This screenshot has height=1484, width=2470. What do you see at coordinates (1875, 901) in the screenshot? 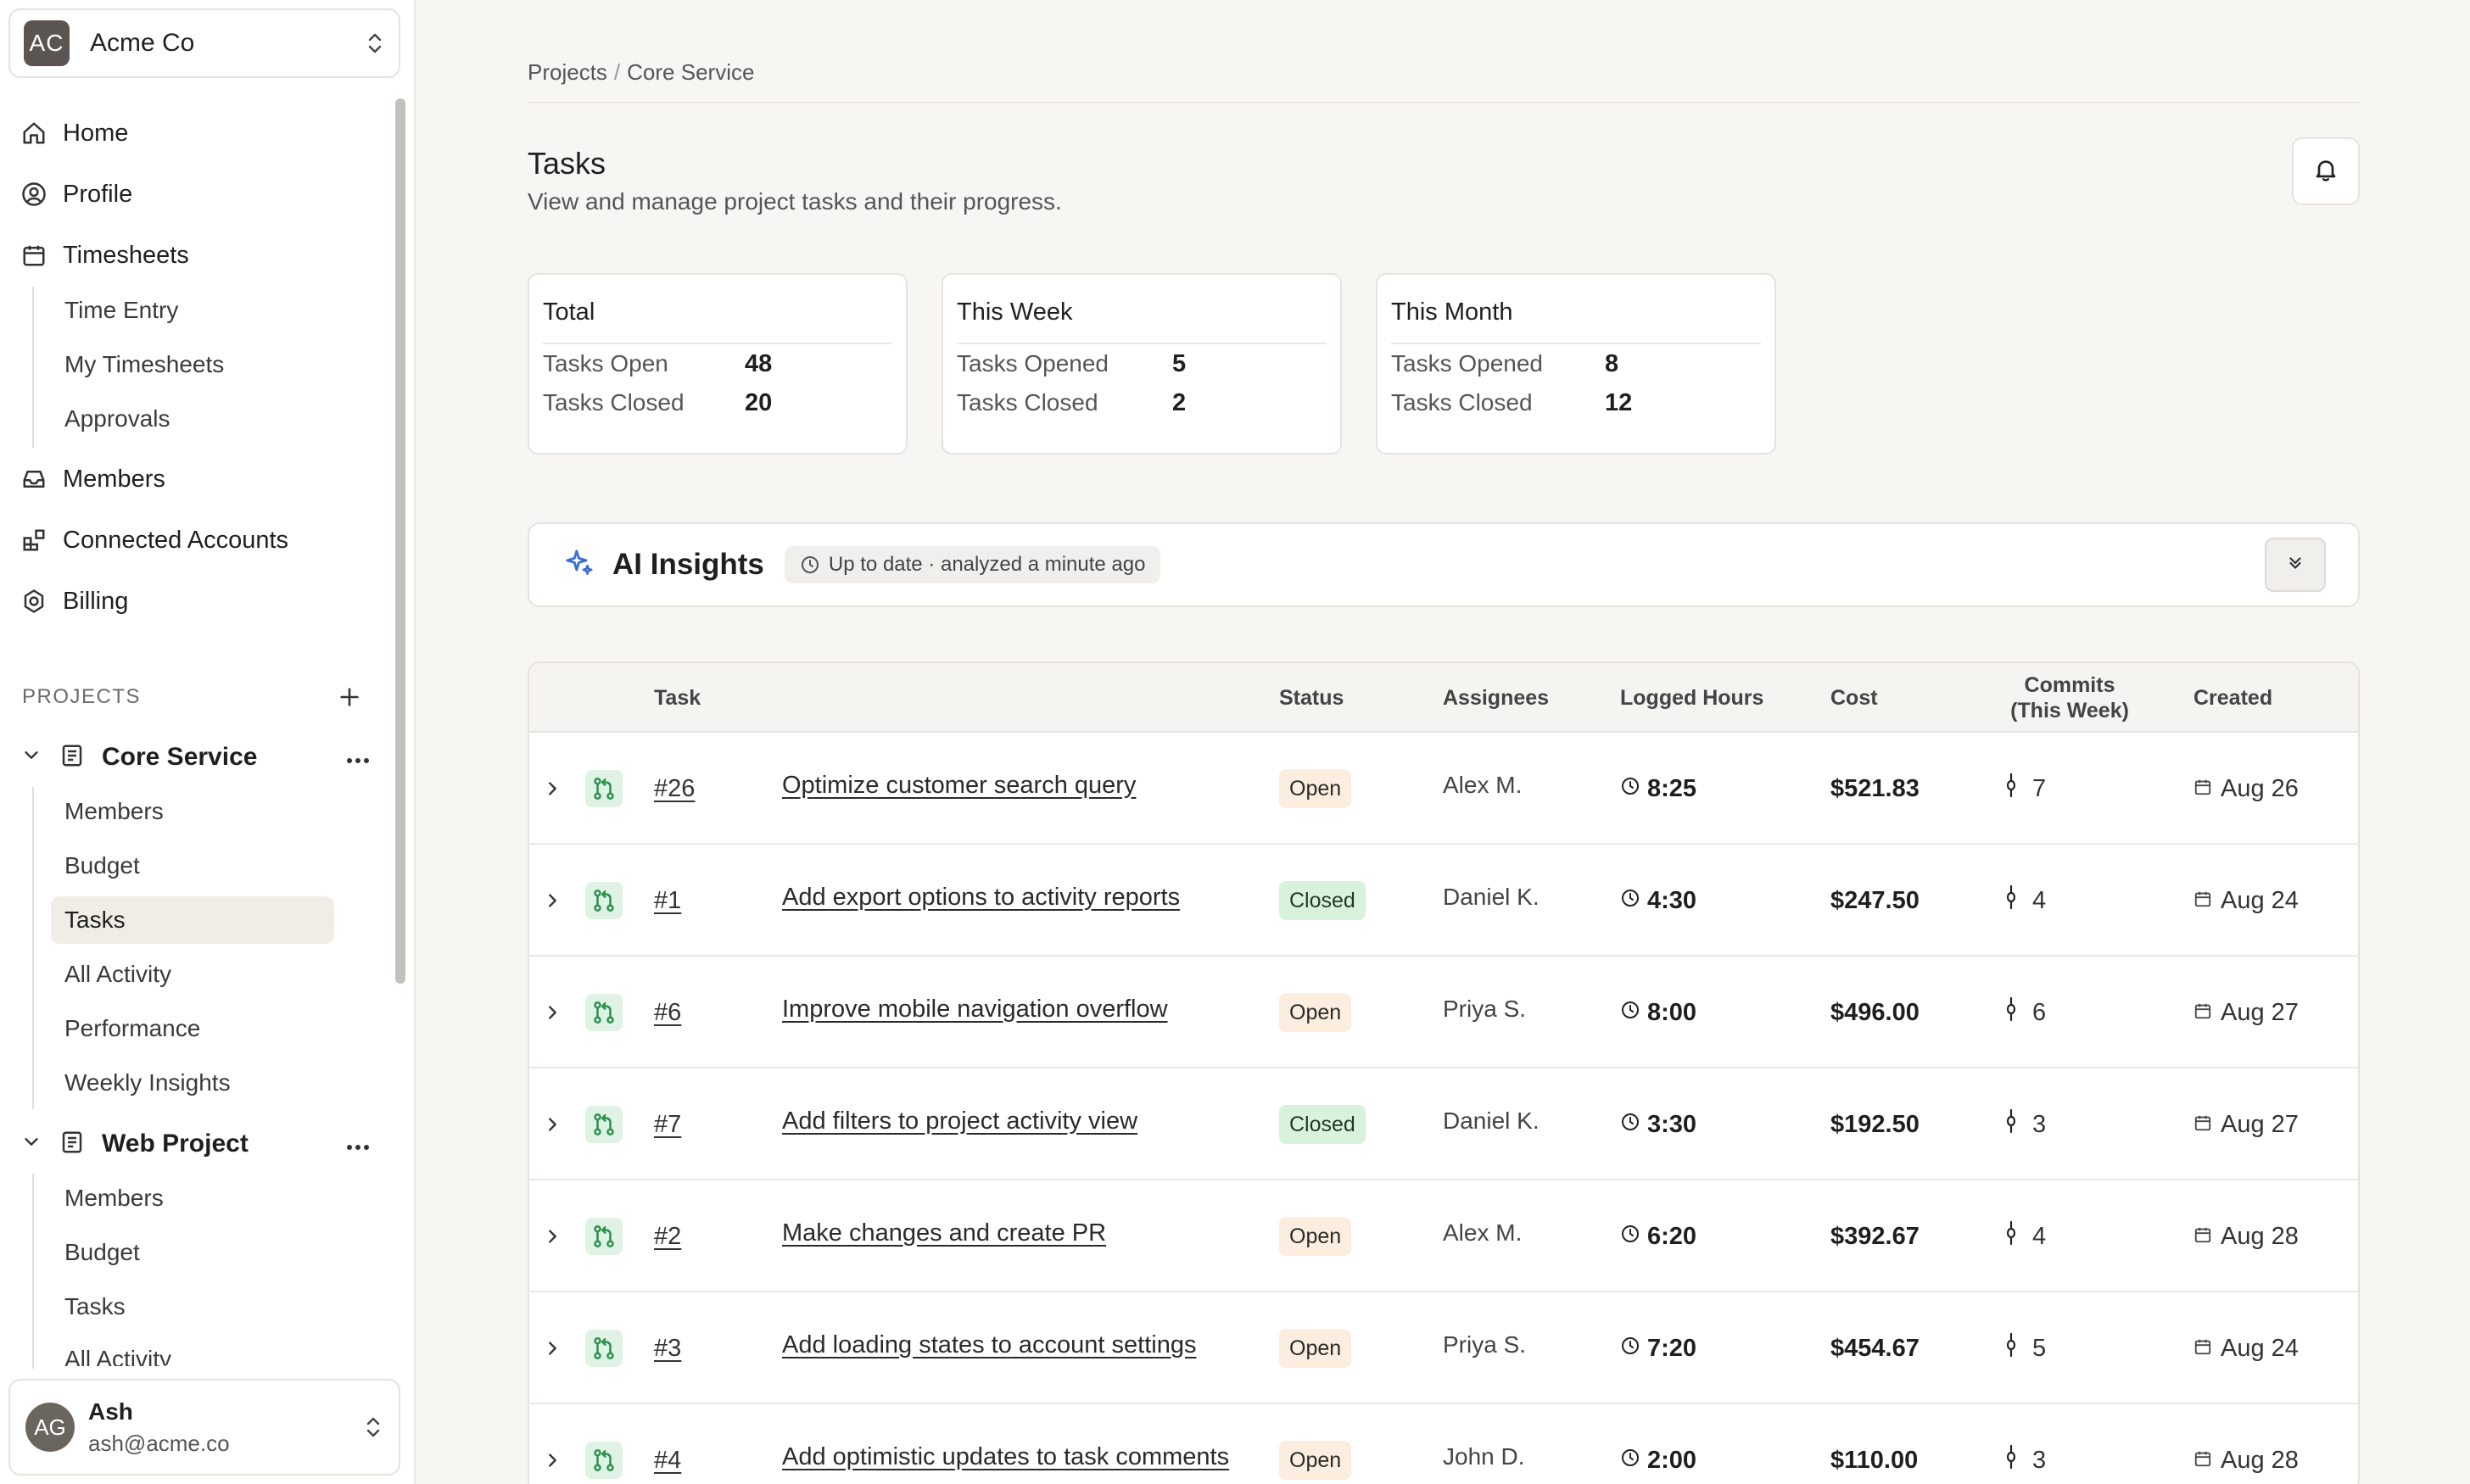
I see `cost-cell: $247.50` at bounding box center [1875, 901].